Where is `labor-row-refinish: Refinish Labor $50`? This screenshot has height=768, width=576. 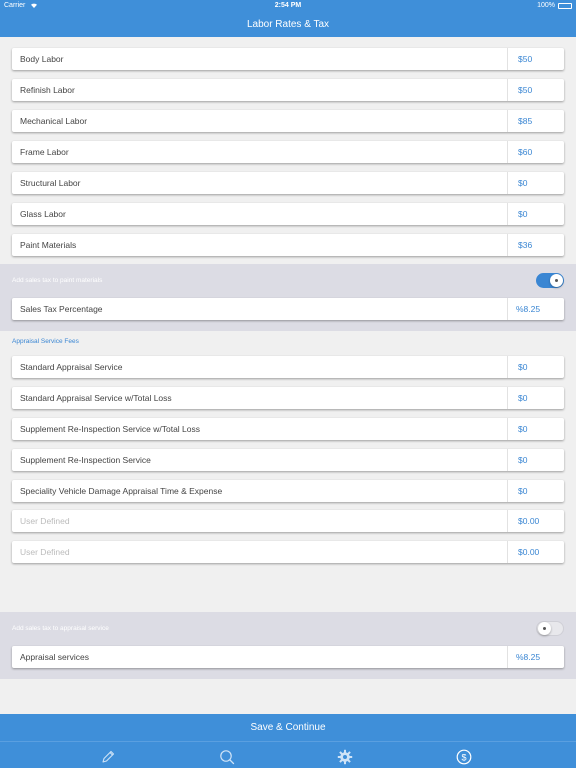 labor-row-refinish: Refinish Labor $50 is located at coordinates (288, 90).